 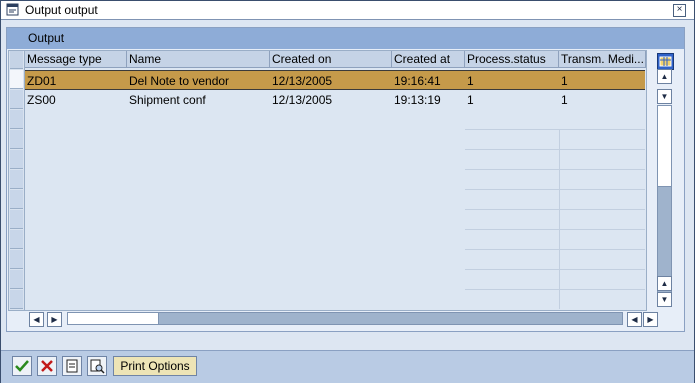 What do you see at coordinates (559, 219) in the screenshot?
I see `column-divider` at bounding box center [559, 219].